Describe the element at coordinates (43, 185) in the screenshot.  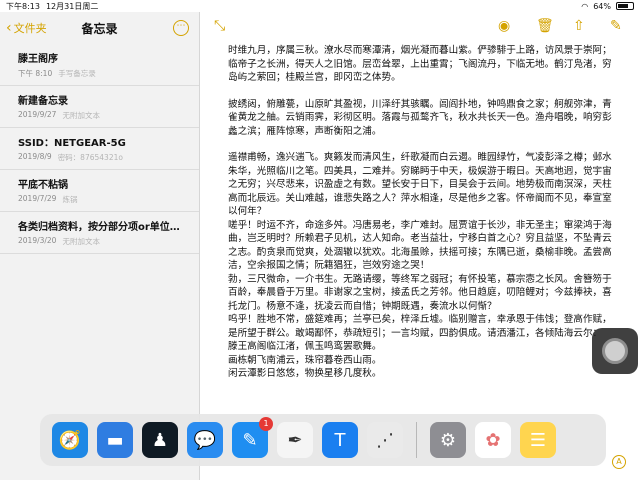
I see `note-title: 平底不粘锅` at that location.